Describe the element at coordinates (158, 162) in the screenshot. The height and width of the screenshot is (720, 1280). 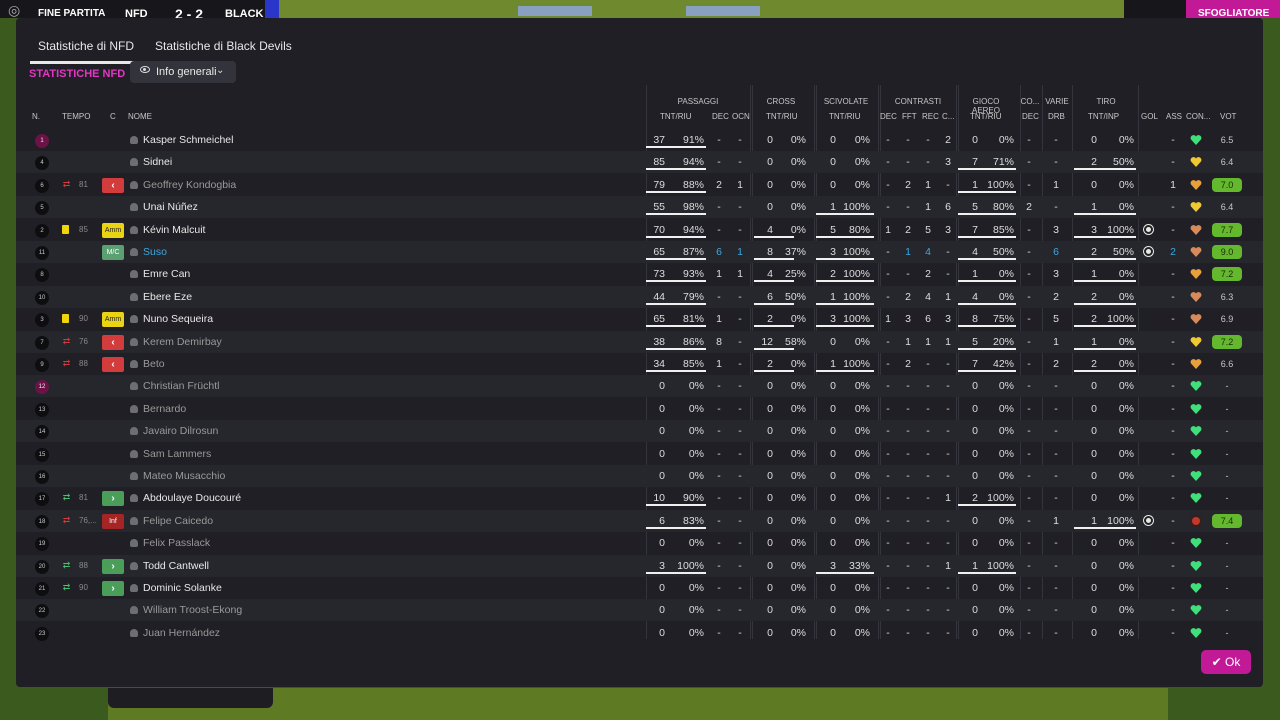
I see `player-name-text: Sidnei` at that location.